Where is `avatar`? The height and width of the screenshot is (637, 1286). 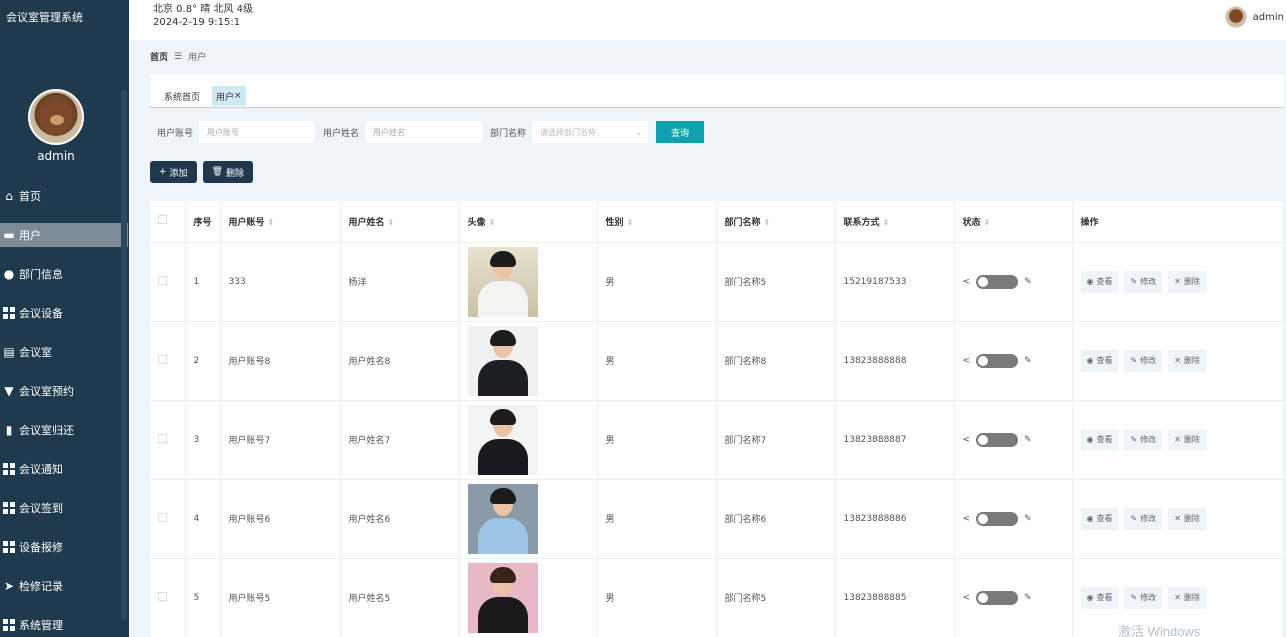
avatar is located at coordinates (56, 117).